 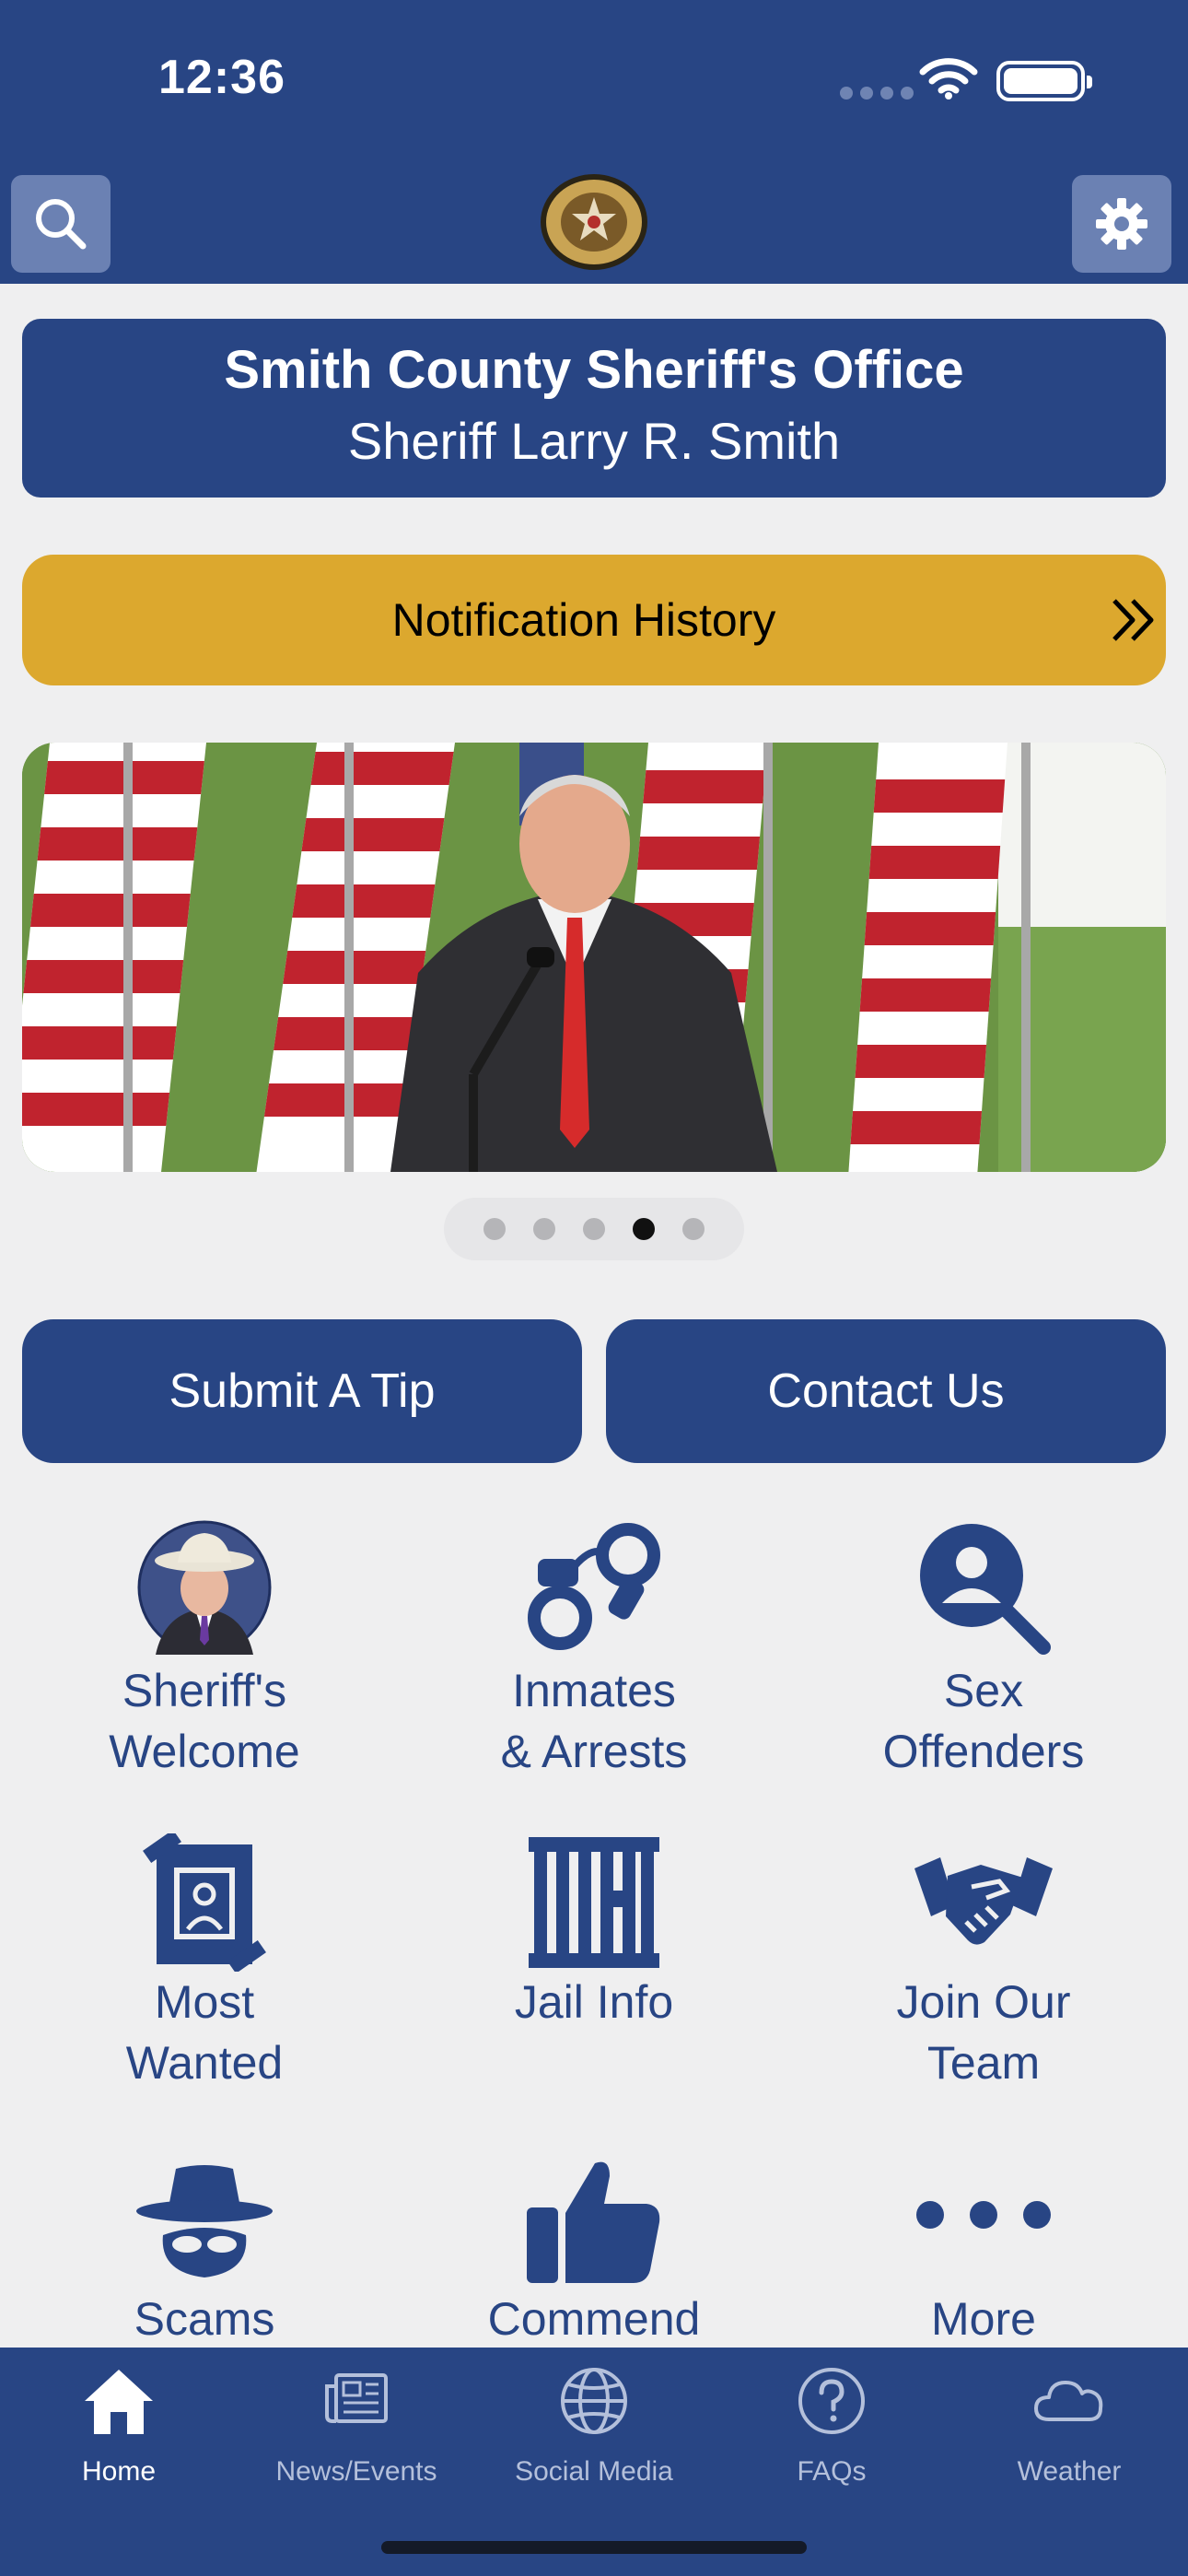 I want to click on tile-jail-info: Jail Info, so click(x=594, y=1971).